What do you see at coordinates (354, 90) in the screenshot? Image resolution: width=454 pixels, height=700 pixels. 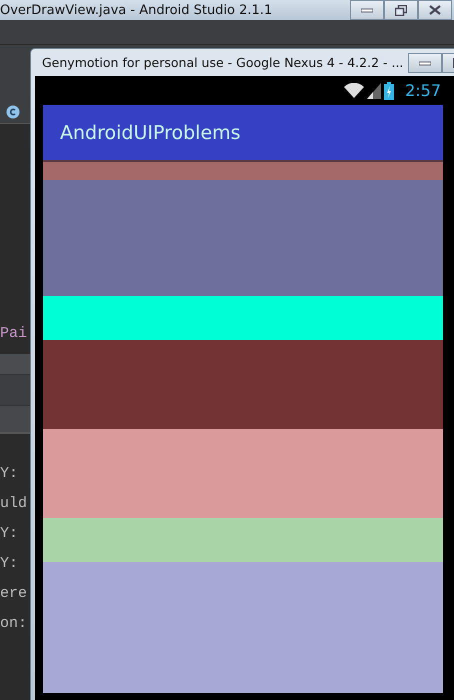 I see `wifi-icon` at bounding box center [354, 90].